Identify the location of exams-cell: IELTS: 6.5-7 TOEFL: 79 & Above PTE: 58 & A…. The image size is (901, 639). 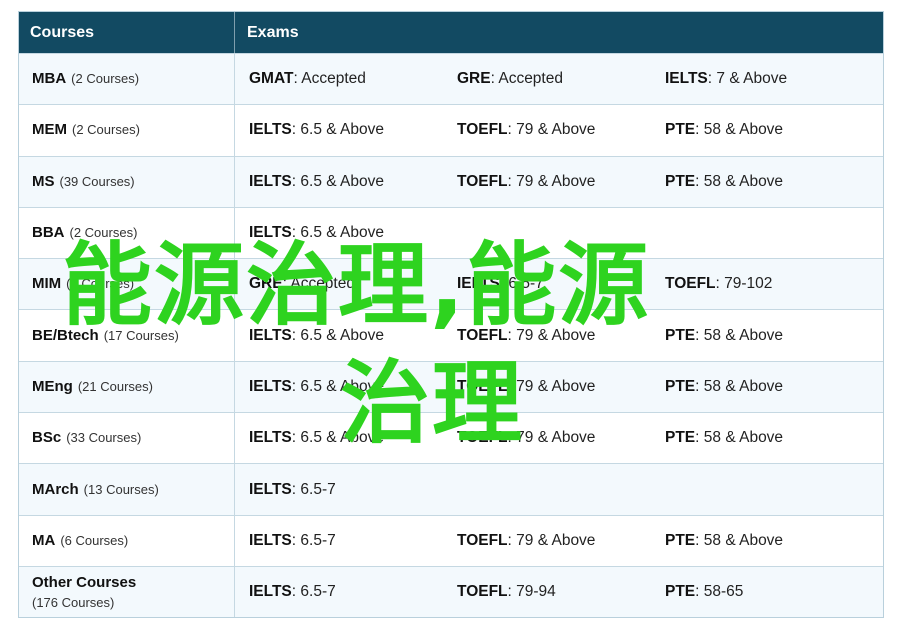
(559, 541).